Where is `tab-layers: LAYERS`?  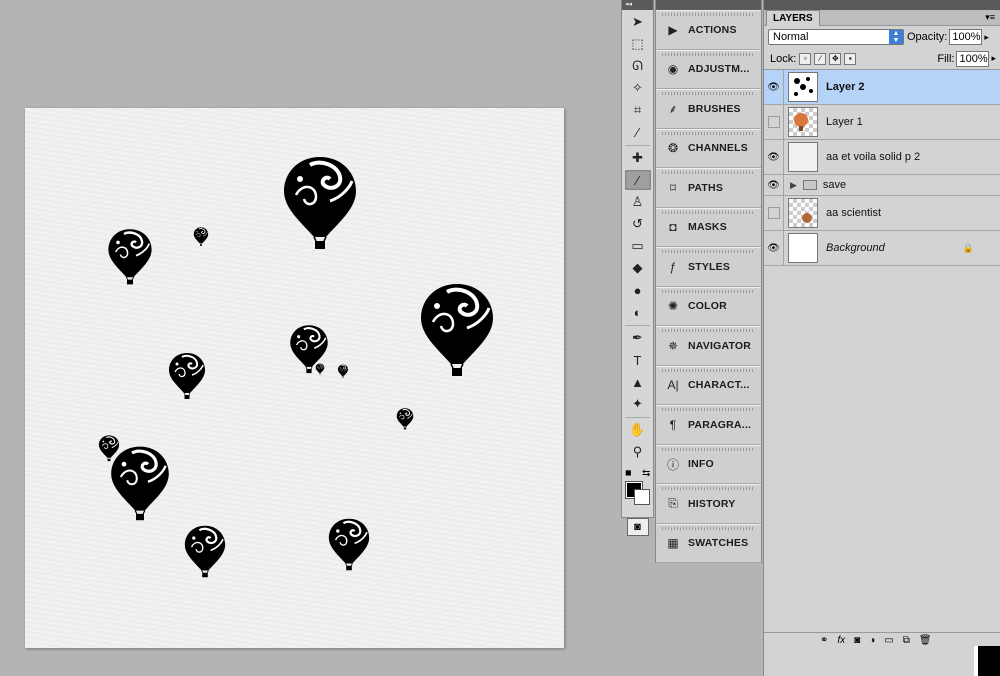 tab-layers: LAYERS is located at coordinates (793, 18).